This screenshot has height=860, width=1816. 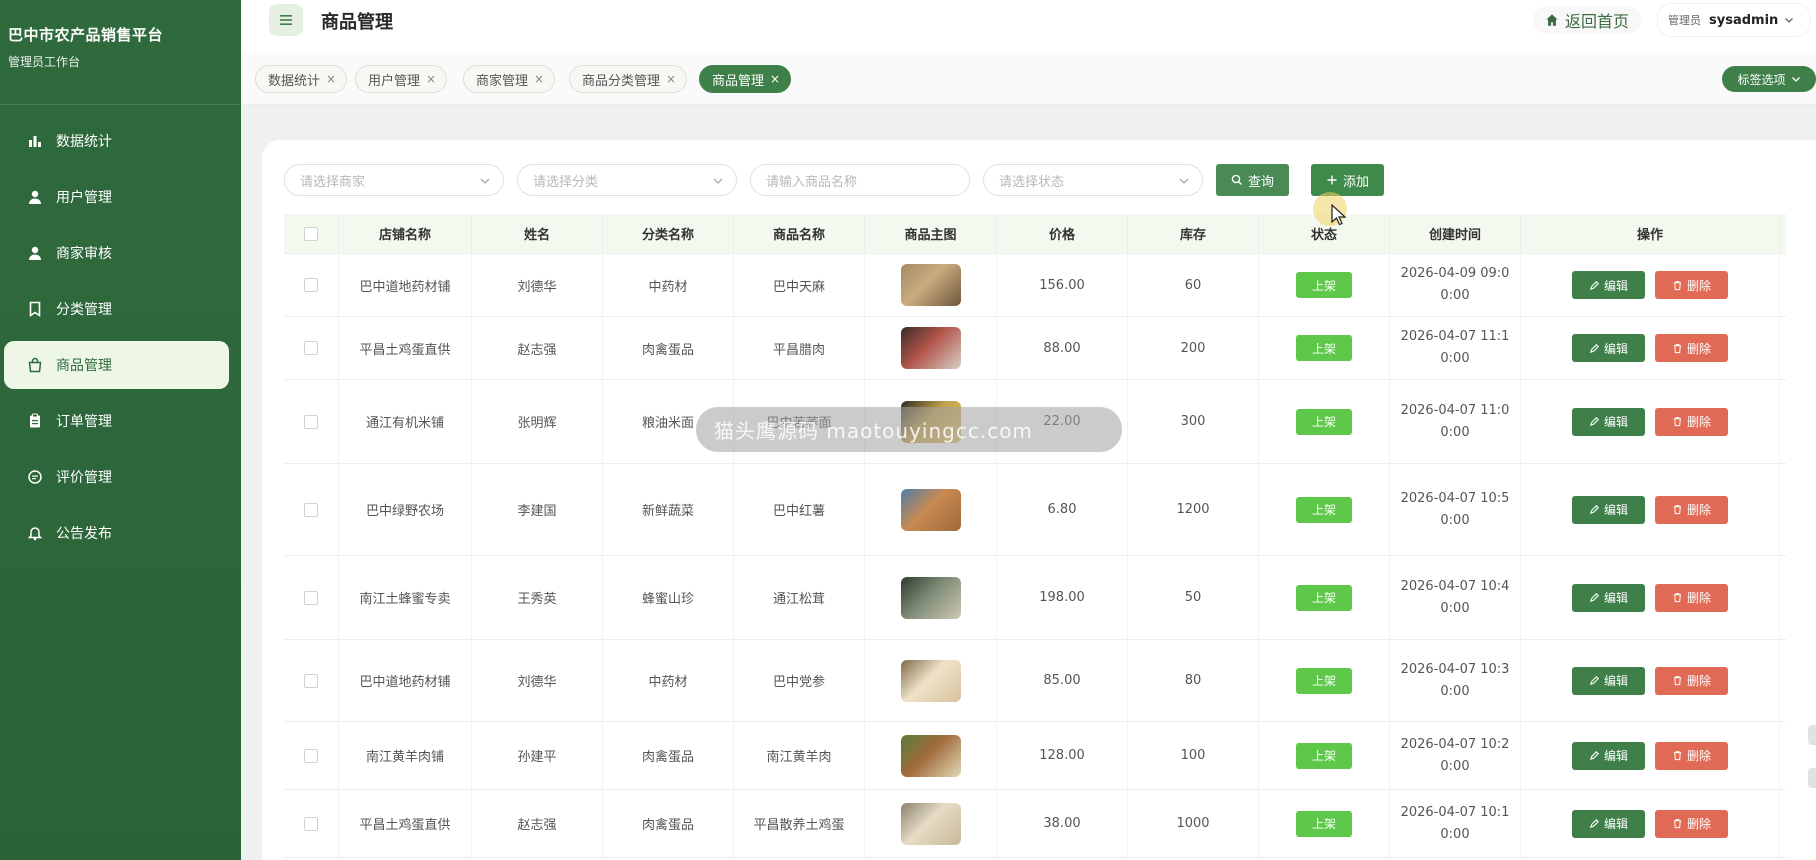 I want to click on user-menu: 管理员 sysadmin, so click(x=1734, y=20).